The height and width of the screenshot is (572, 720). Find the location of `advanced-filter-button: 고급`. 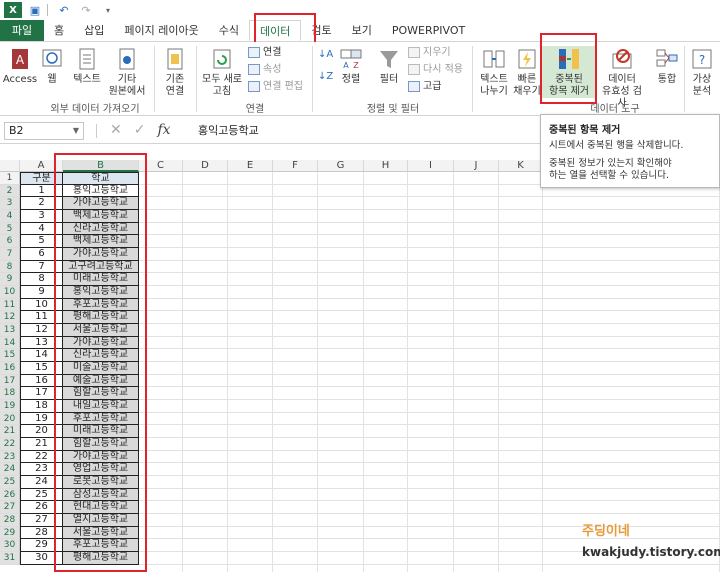

advanced-filter-button: 고급 is located at coordinates (424, 86).